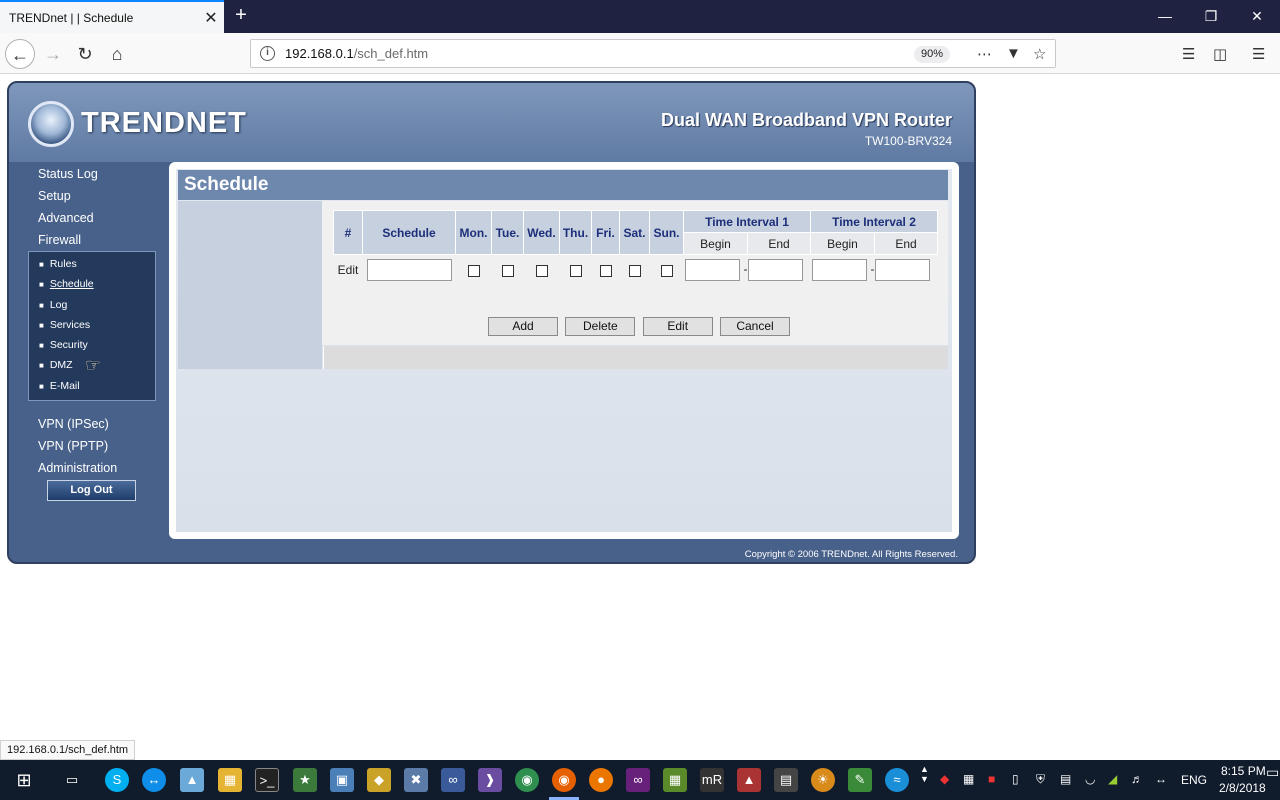  I want to click on terminal-icon: >_, so click(267, 780).